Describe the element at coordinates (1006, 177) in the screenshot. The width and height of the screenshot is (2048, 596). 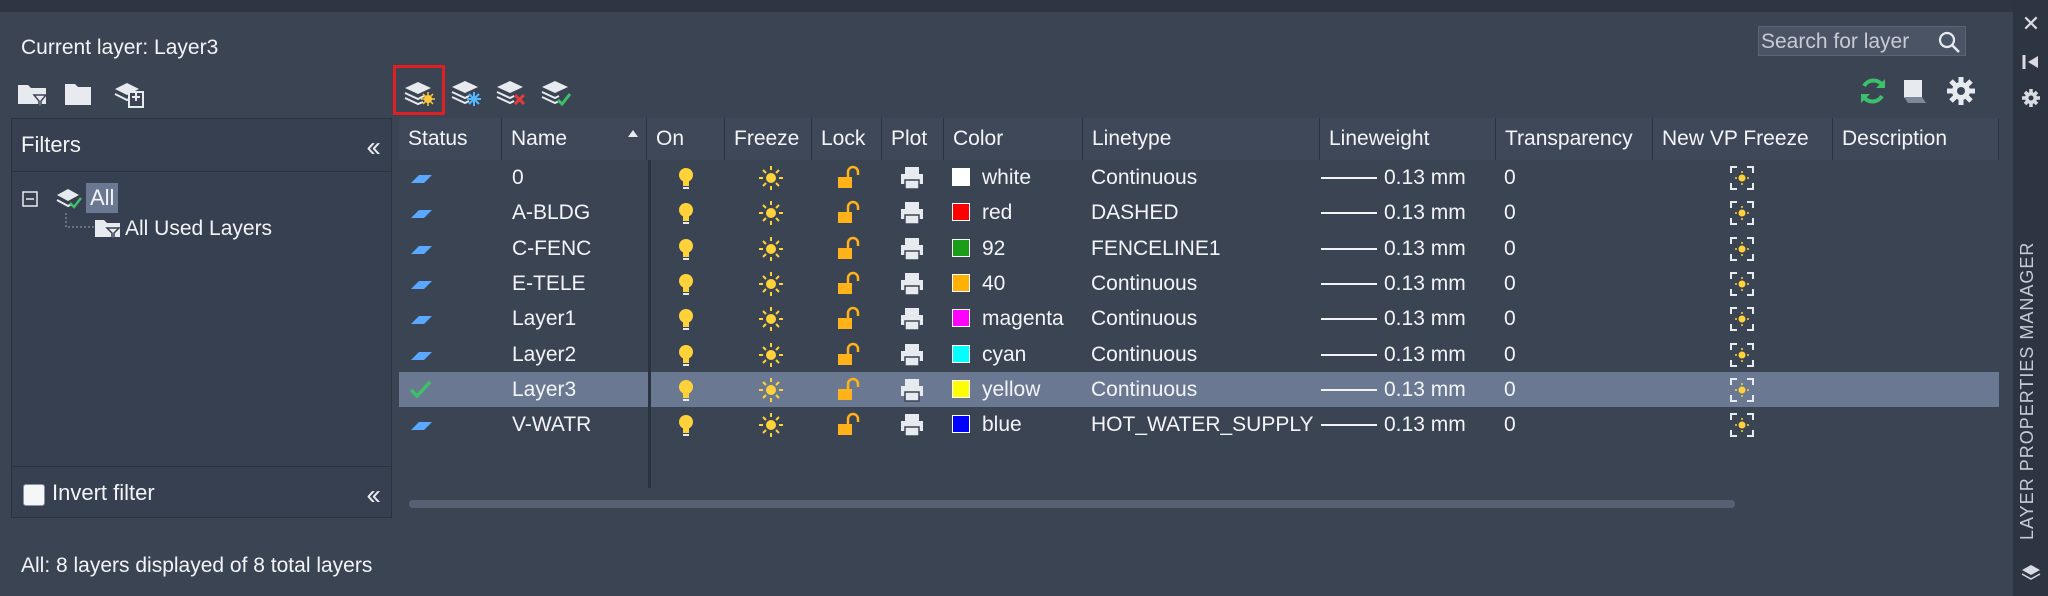
I see `color-name: white` at that location.